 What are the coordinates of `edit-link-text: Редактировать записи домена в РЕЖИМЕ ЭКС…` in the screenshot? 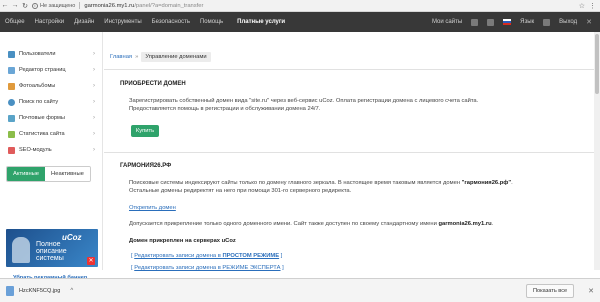 It's located at (207, 268).